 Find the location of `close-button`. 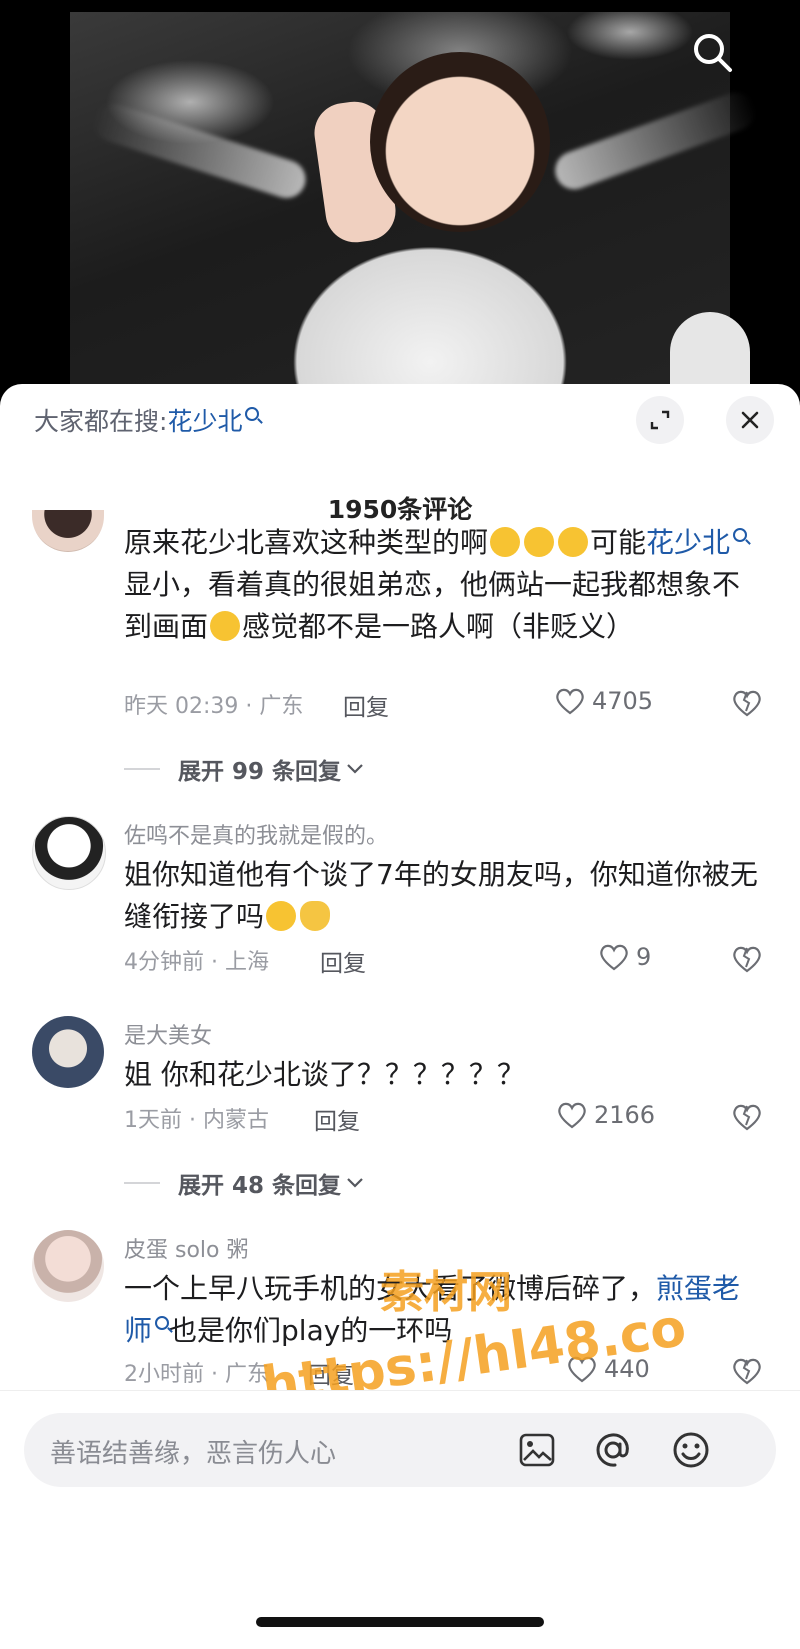

close-button is located at coordinates (750, 420).